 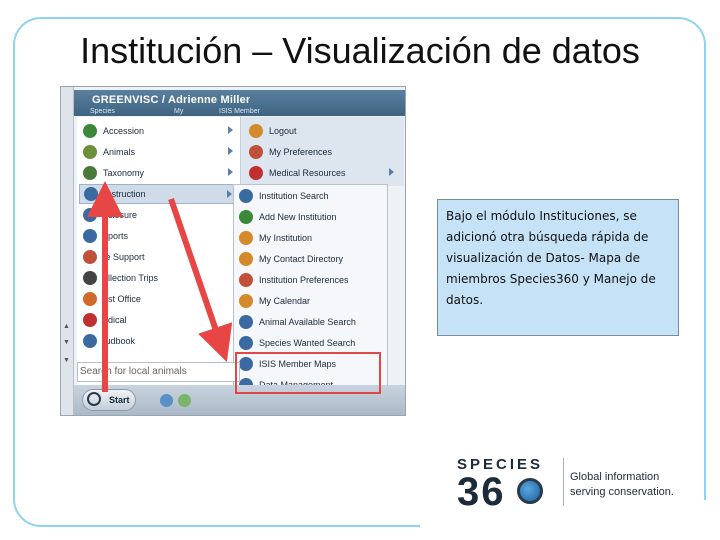 What do you see at coordinates (360, 50) in the screenshot?
I see `slide-title: Institución – Visualización de datos` at bounding box center [360, 50].